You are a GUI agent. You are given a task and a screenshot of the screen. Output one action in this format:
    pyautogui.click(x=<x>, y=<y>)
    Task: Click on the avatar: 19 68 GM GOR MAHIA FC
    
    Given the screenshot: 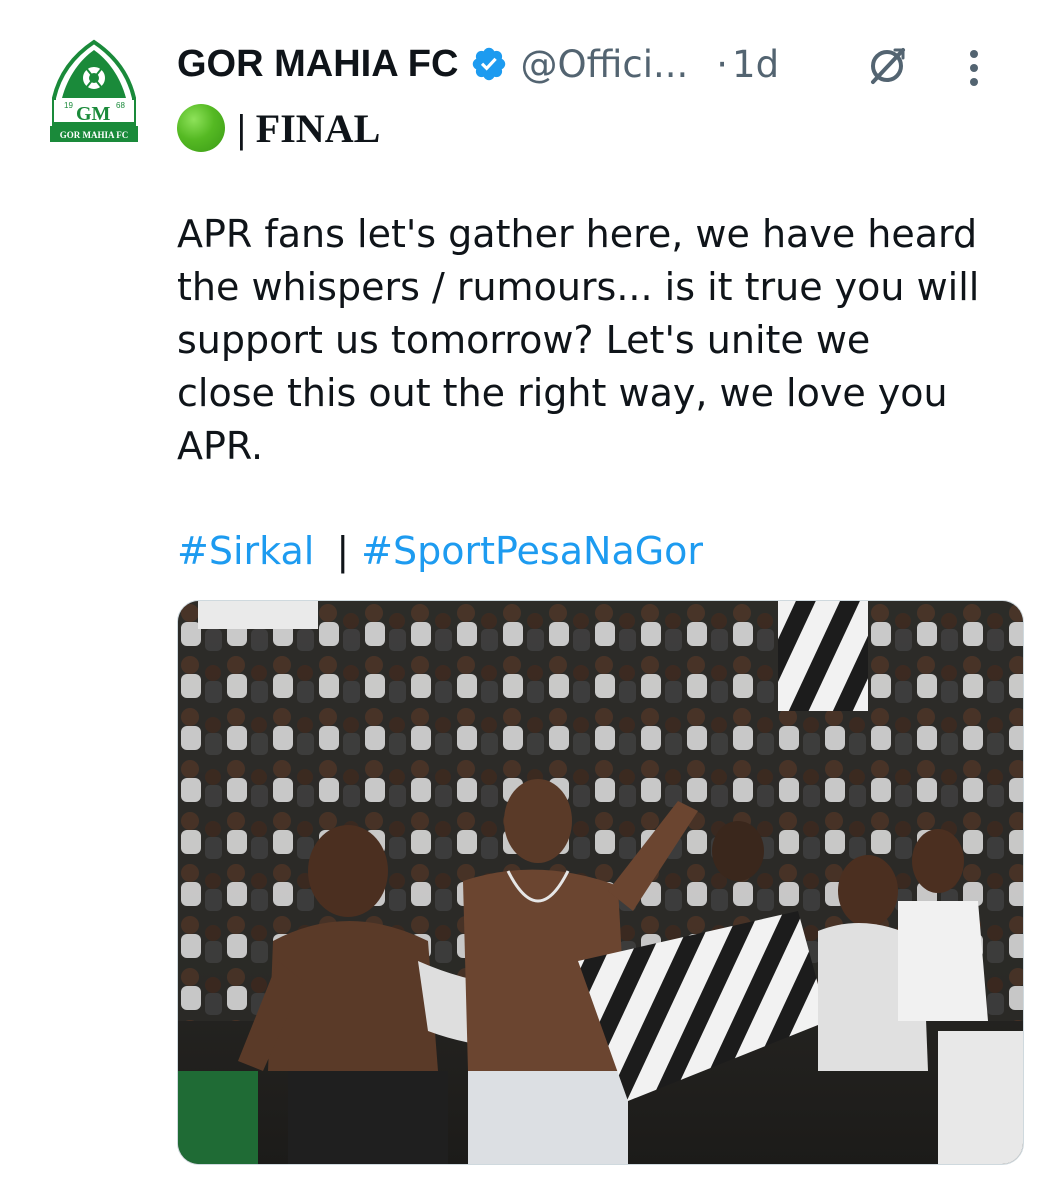 What is the action you would take?
    pyautogui.click(x=94, y=92)
    